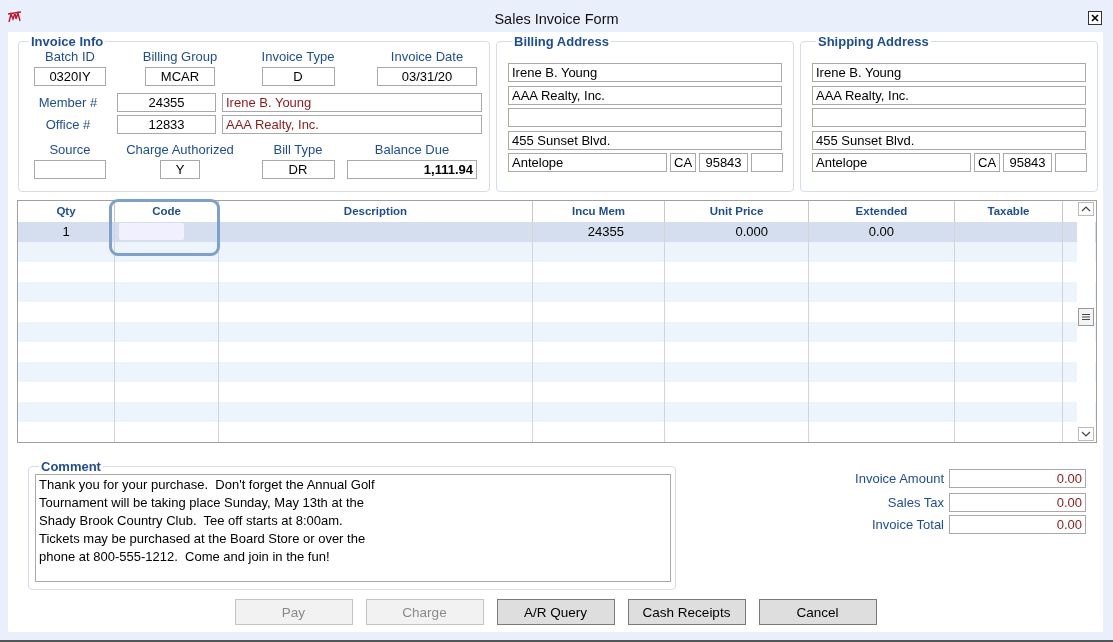 This screenshot has width=1113, height=642. Describe the element at coordinates (899, 478) in the screenshot. I see `field-label: Invoice Amount` at that location.